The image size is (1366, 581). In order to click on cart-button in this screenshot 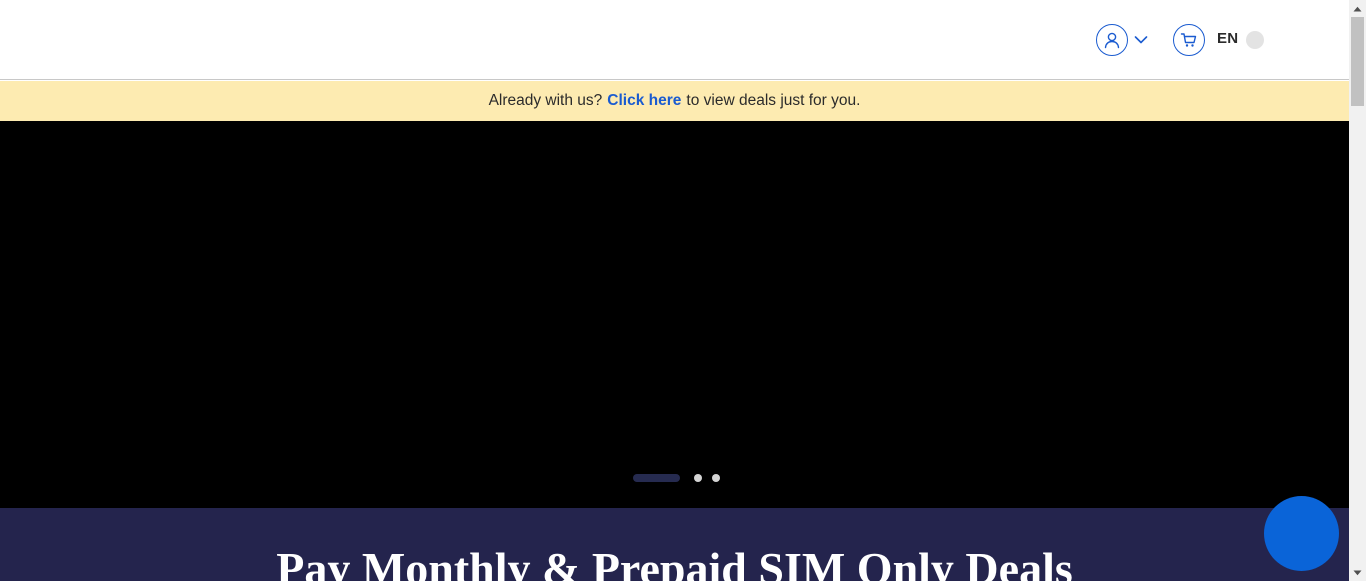, I will do `click(1189, 40)`.